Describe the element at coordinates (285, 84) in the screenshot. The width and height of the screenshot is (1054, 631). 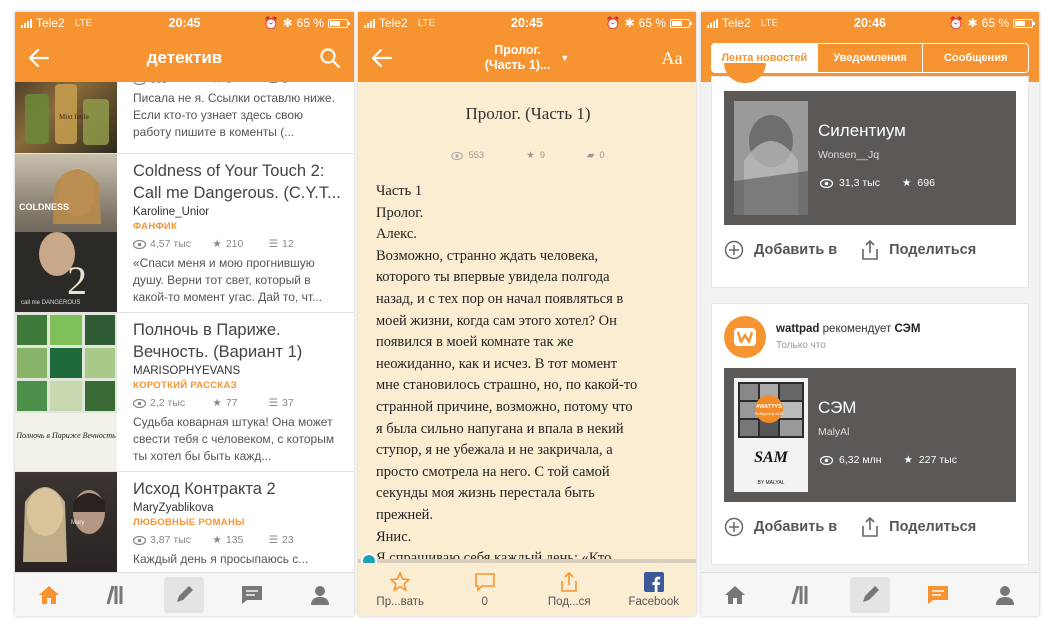
I see `parts-count: 3` at that location.